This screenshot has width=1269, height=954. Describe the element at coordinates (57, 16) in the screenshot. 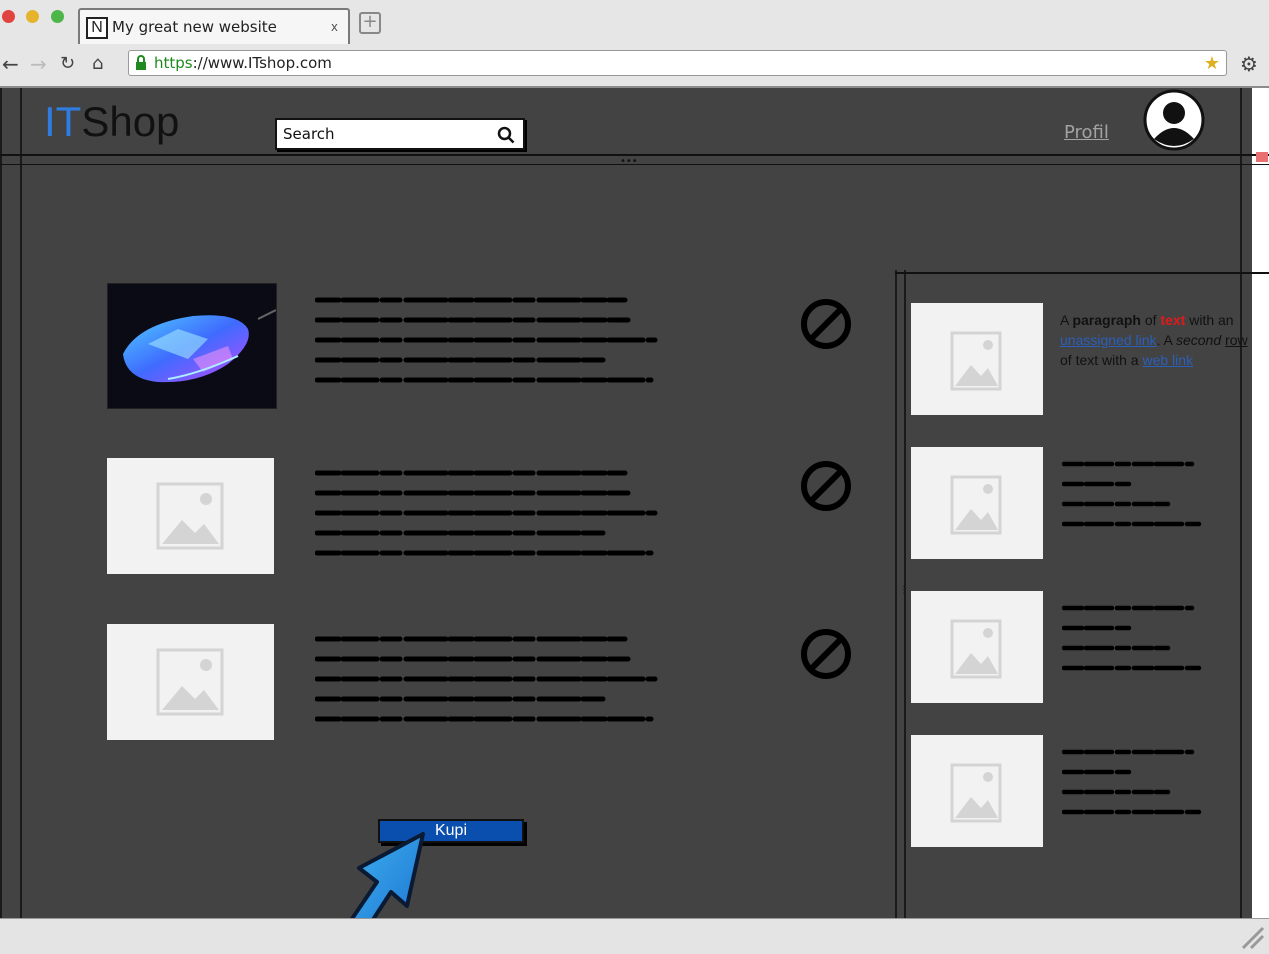

I see `maximize-window-button` at that location.